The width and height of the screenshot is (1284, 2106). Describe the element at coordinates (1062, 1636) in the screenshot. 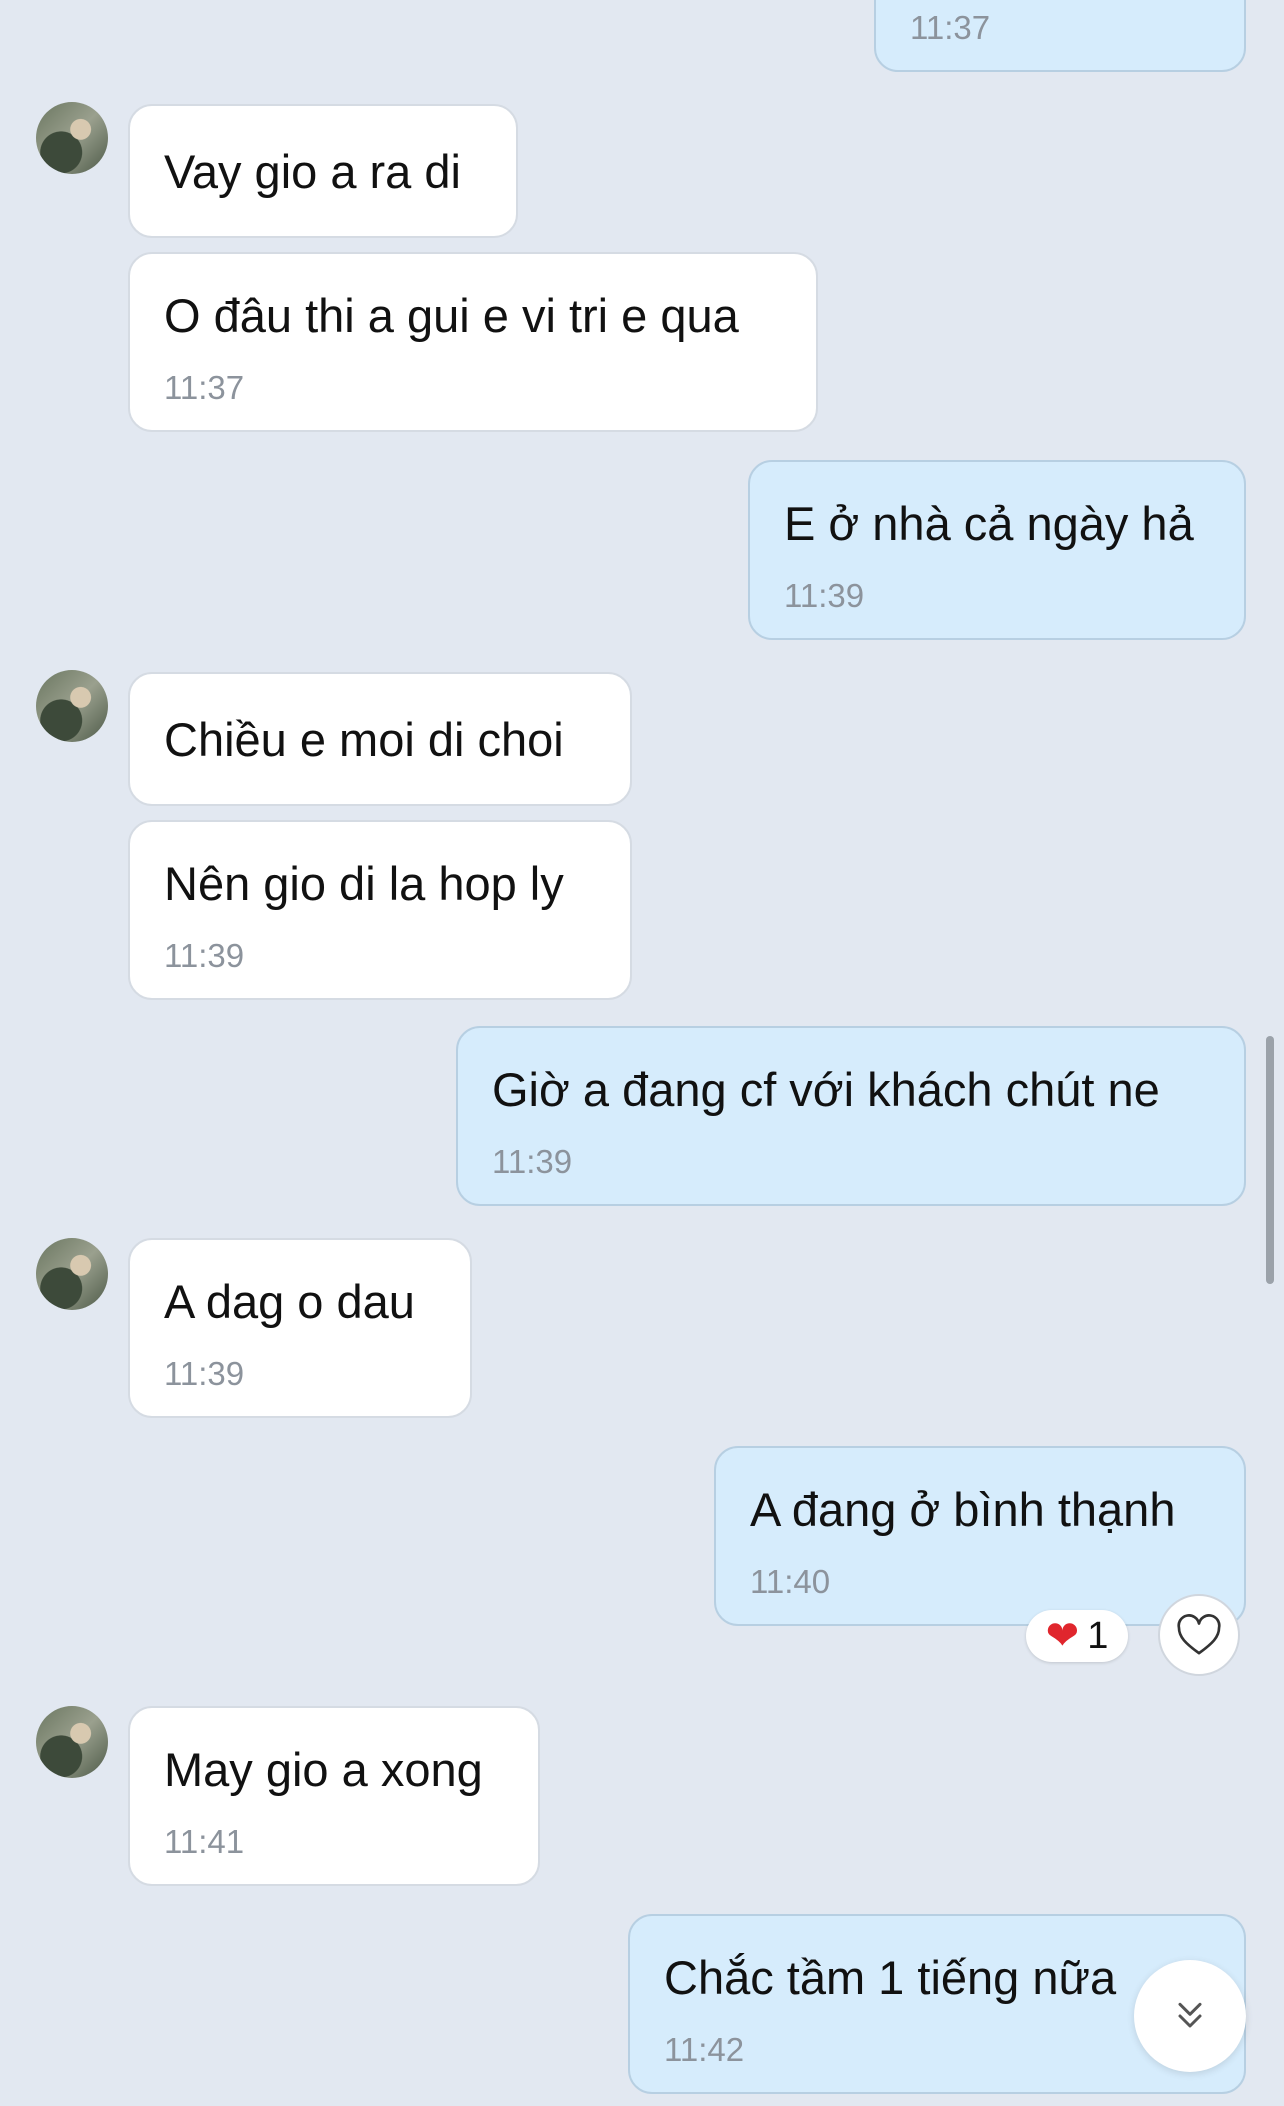

I see `heart-emoji-icon: ❤` at that location.